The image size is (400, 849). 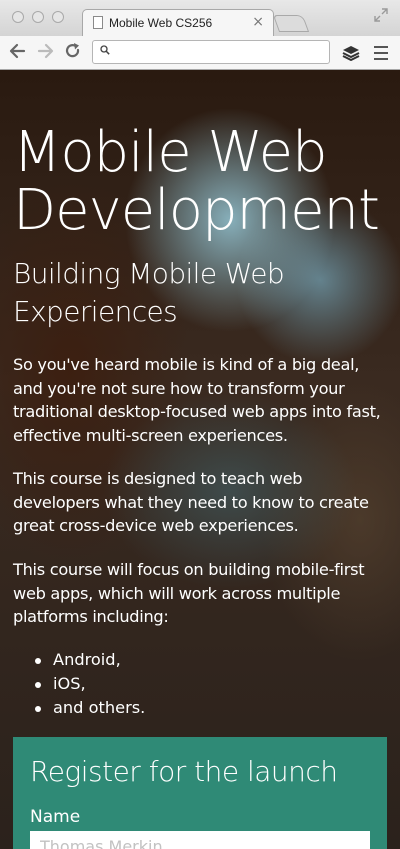 I want to click on search-icon, so click(x=105, y=50).